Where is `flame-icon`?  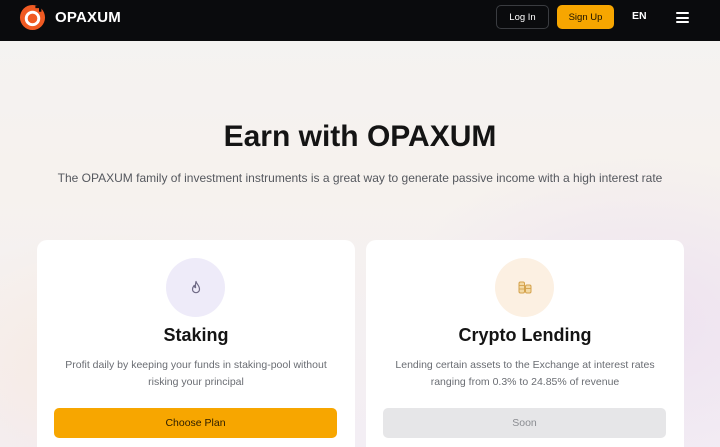 flame-icon is located at coordinates (195, 286).